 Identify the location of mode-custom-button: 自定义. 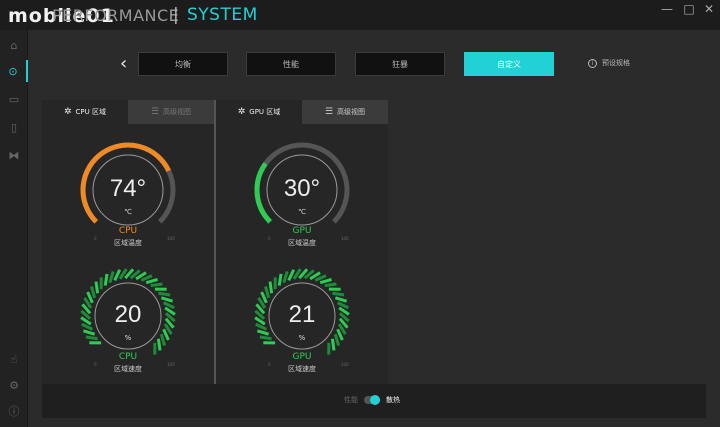
(509, 64).